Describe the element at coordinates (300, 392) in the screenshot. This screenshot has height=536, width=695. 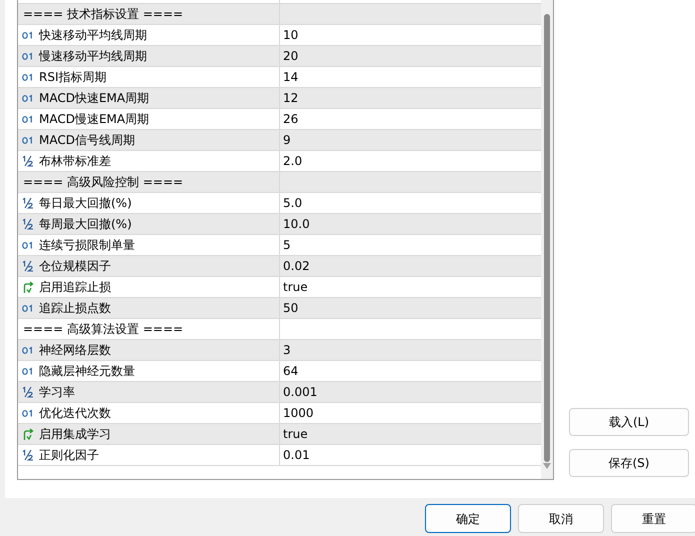
I see `parameter-value: 0.001` at that location.